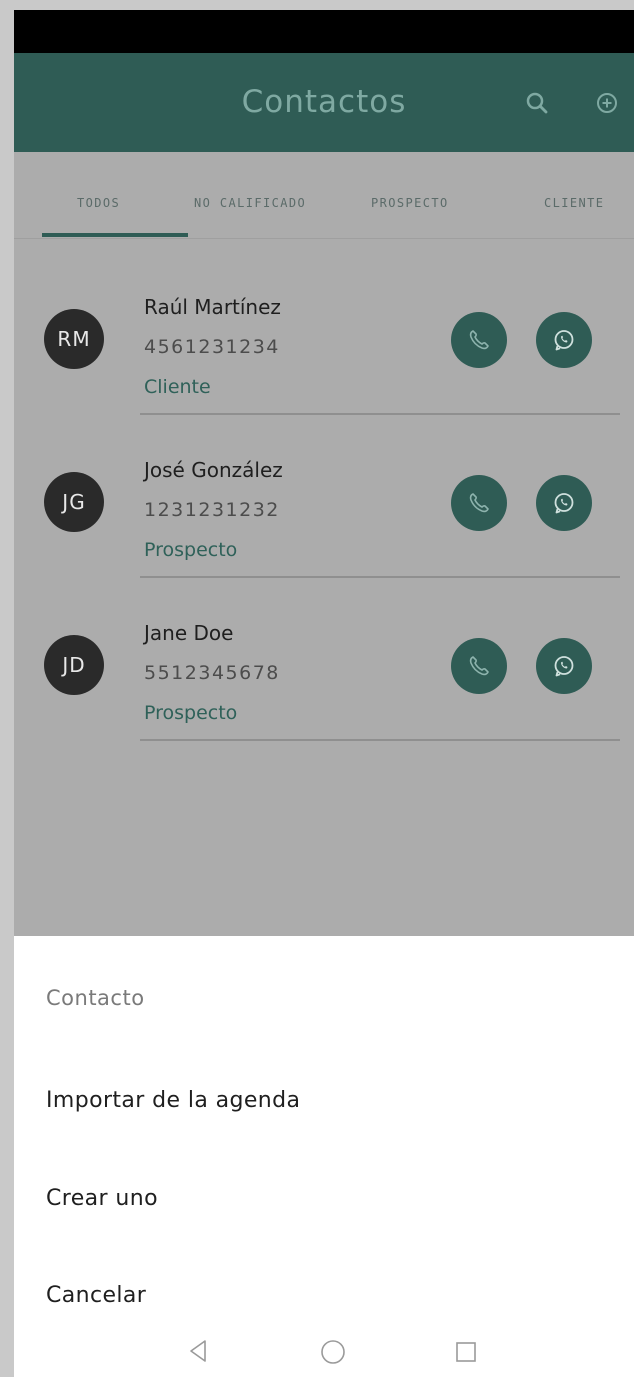 This screenshot has width=634, height=1377. I want to click on contact-name: Jane Doe, so click(189, 633).